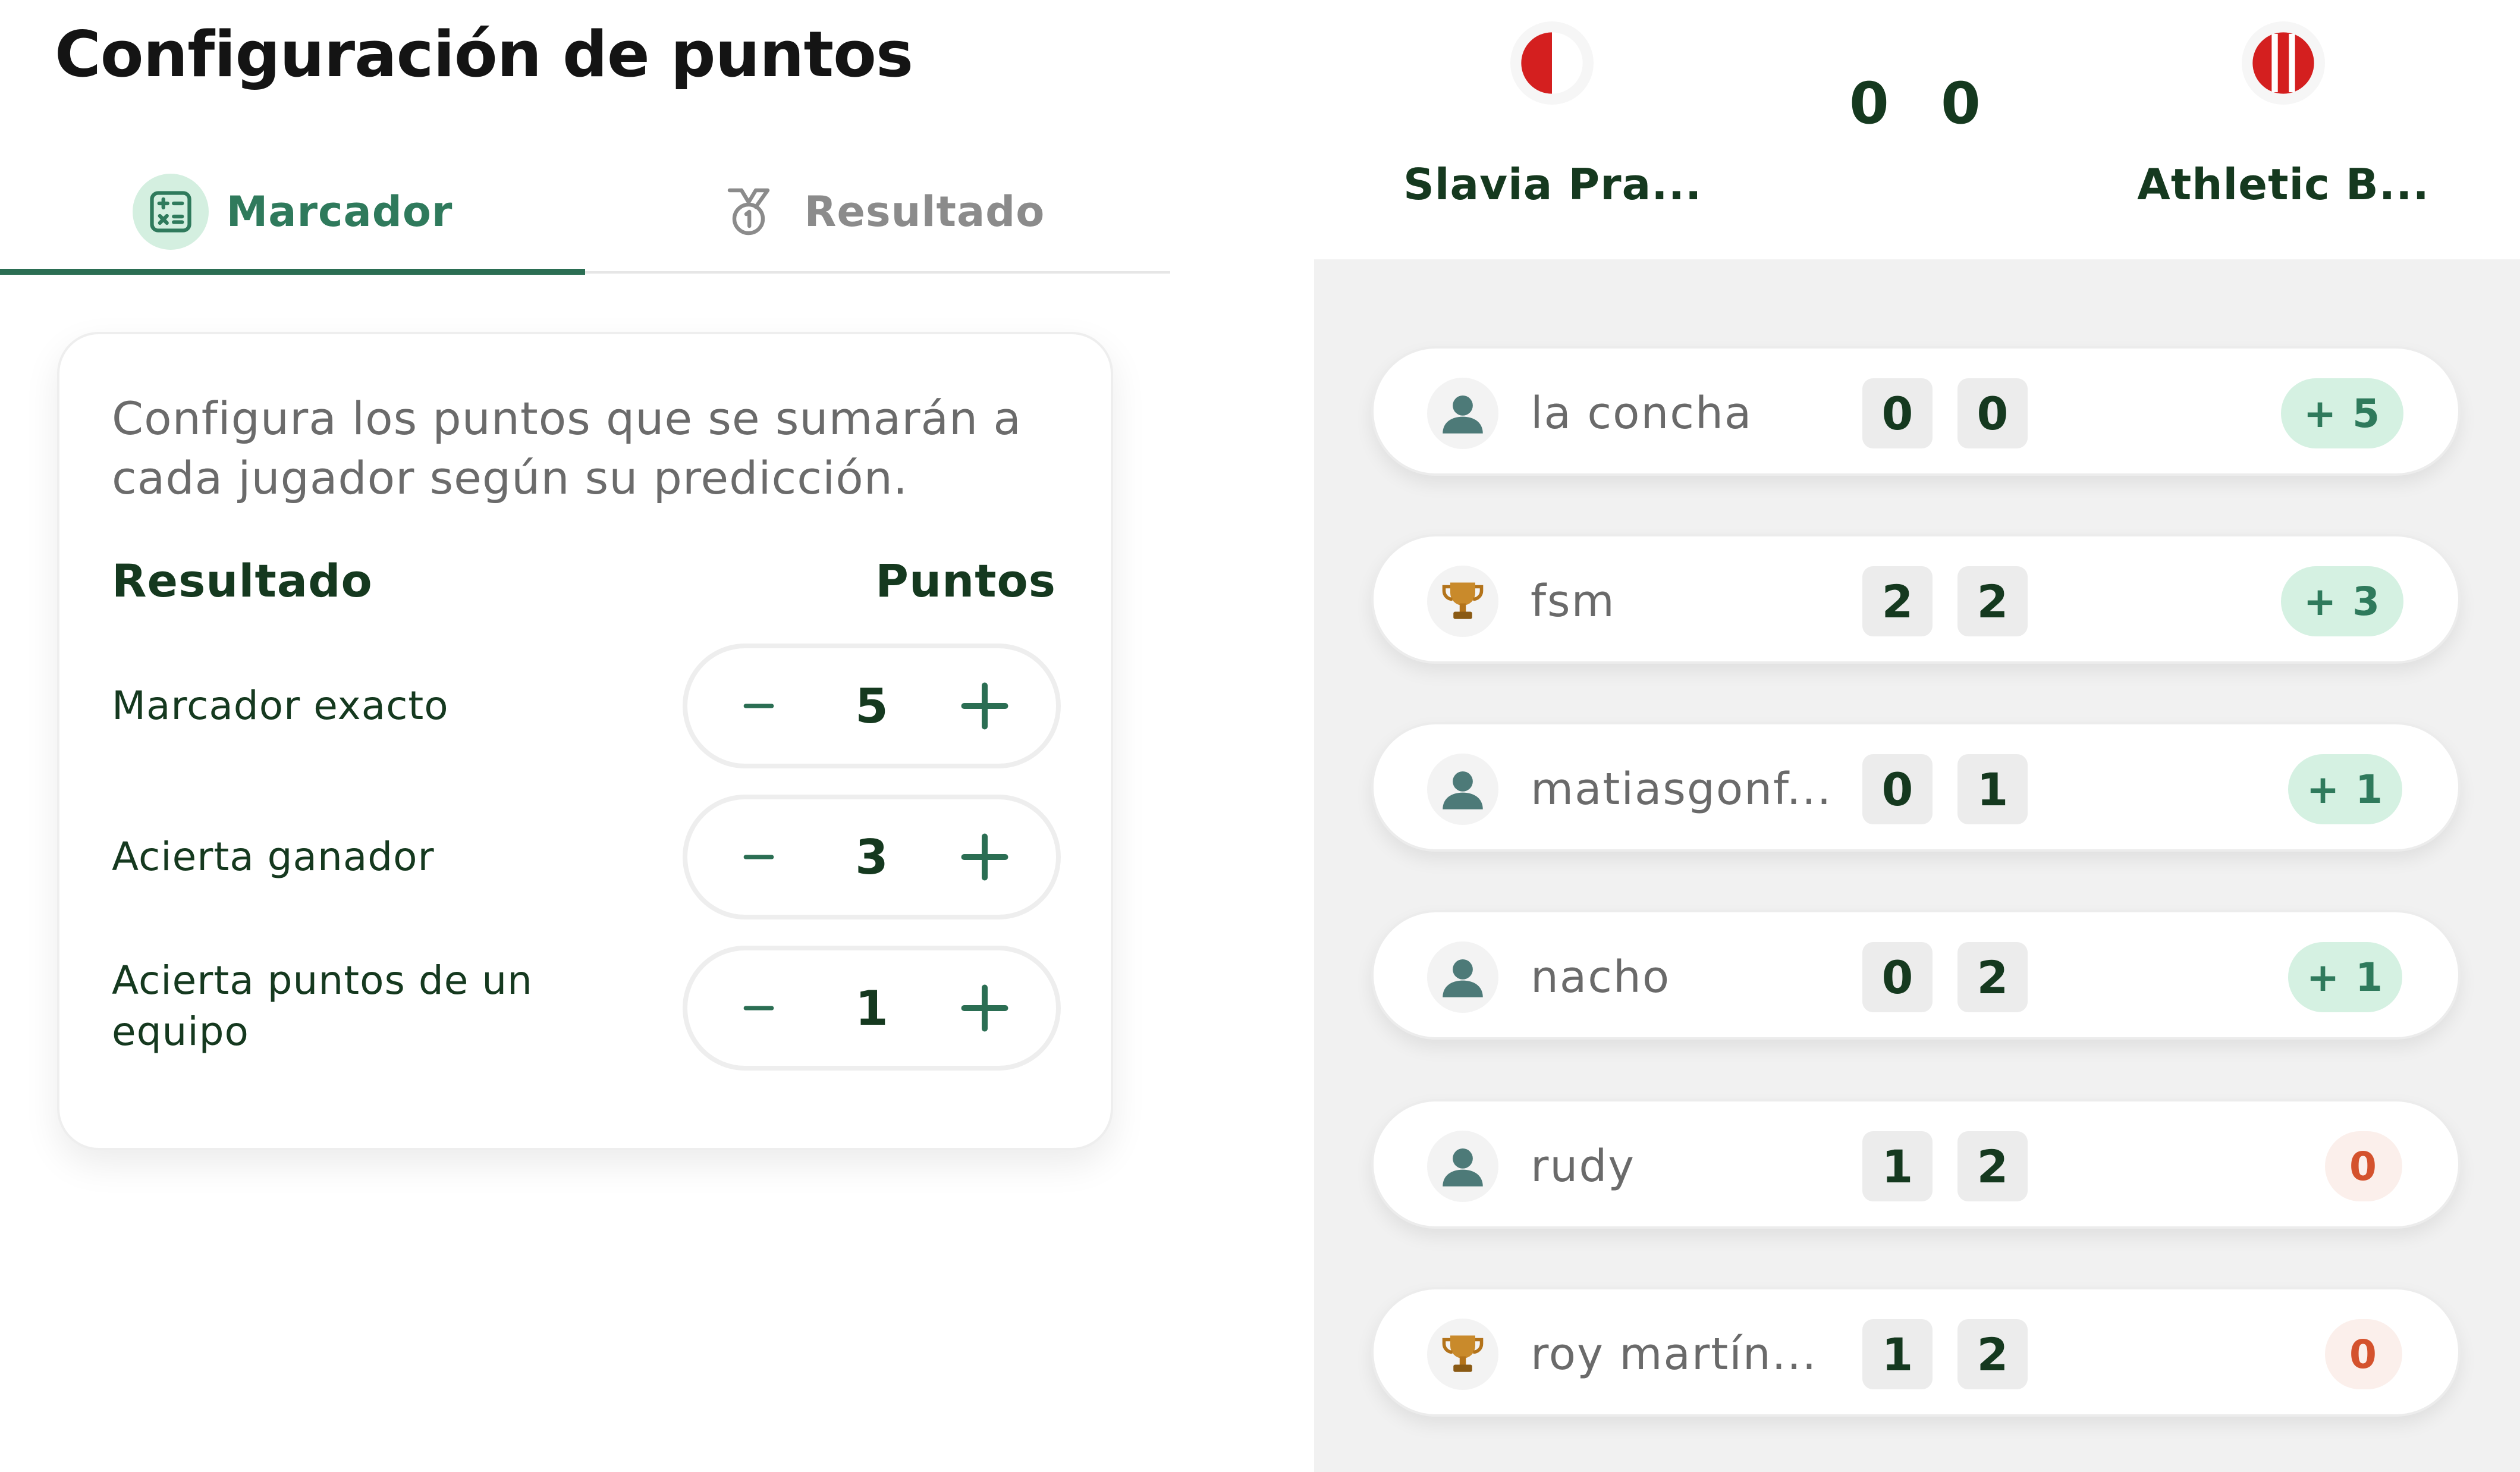 The width and height of the screenshot is (2520, 1472). I want to click on username: nacho, so click(1601, 978).